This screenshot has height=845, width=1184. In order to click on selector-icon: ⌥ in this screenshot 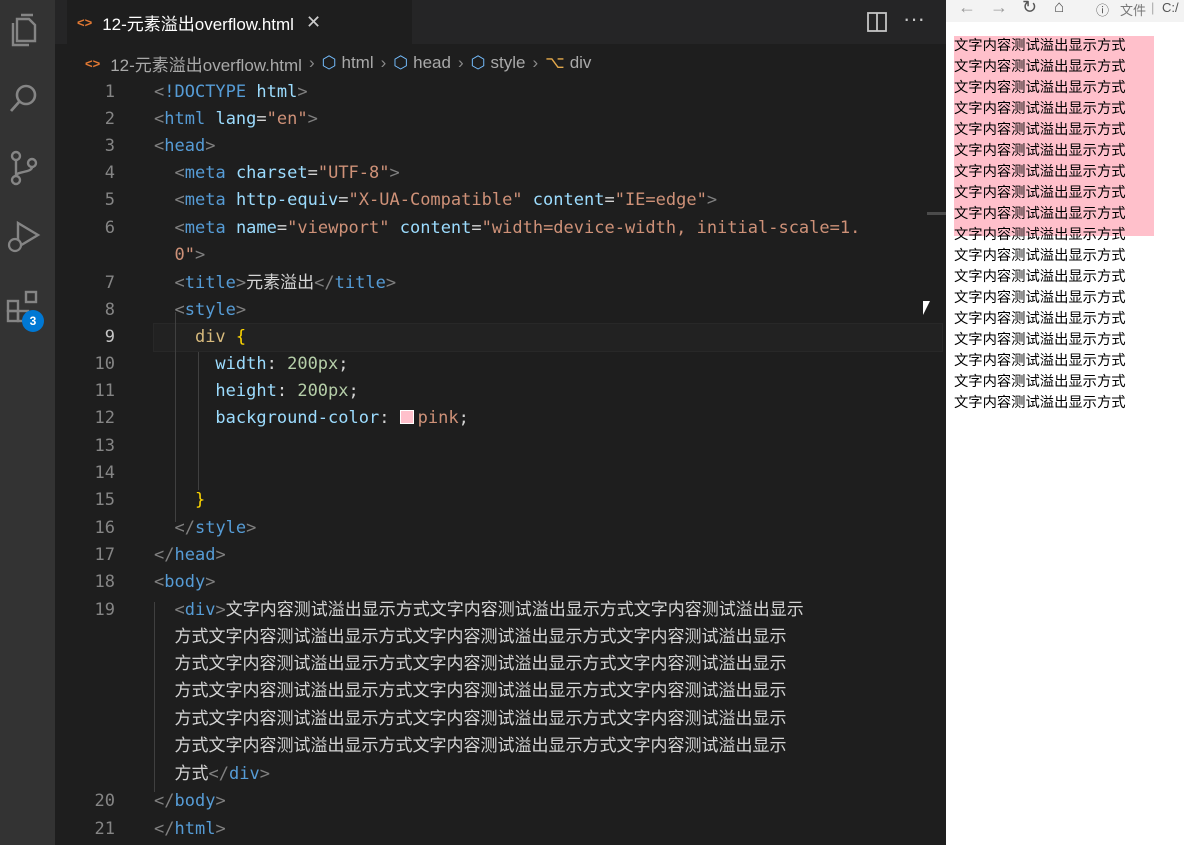, I will do `click(555, 62)`.